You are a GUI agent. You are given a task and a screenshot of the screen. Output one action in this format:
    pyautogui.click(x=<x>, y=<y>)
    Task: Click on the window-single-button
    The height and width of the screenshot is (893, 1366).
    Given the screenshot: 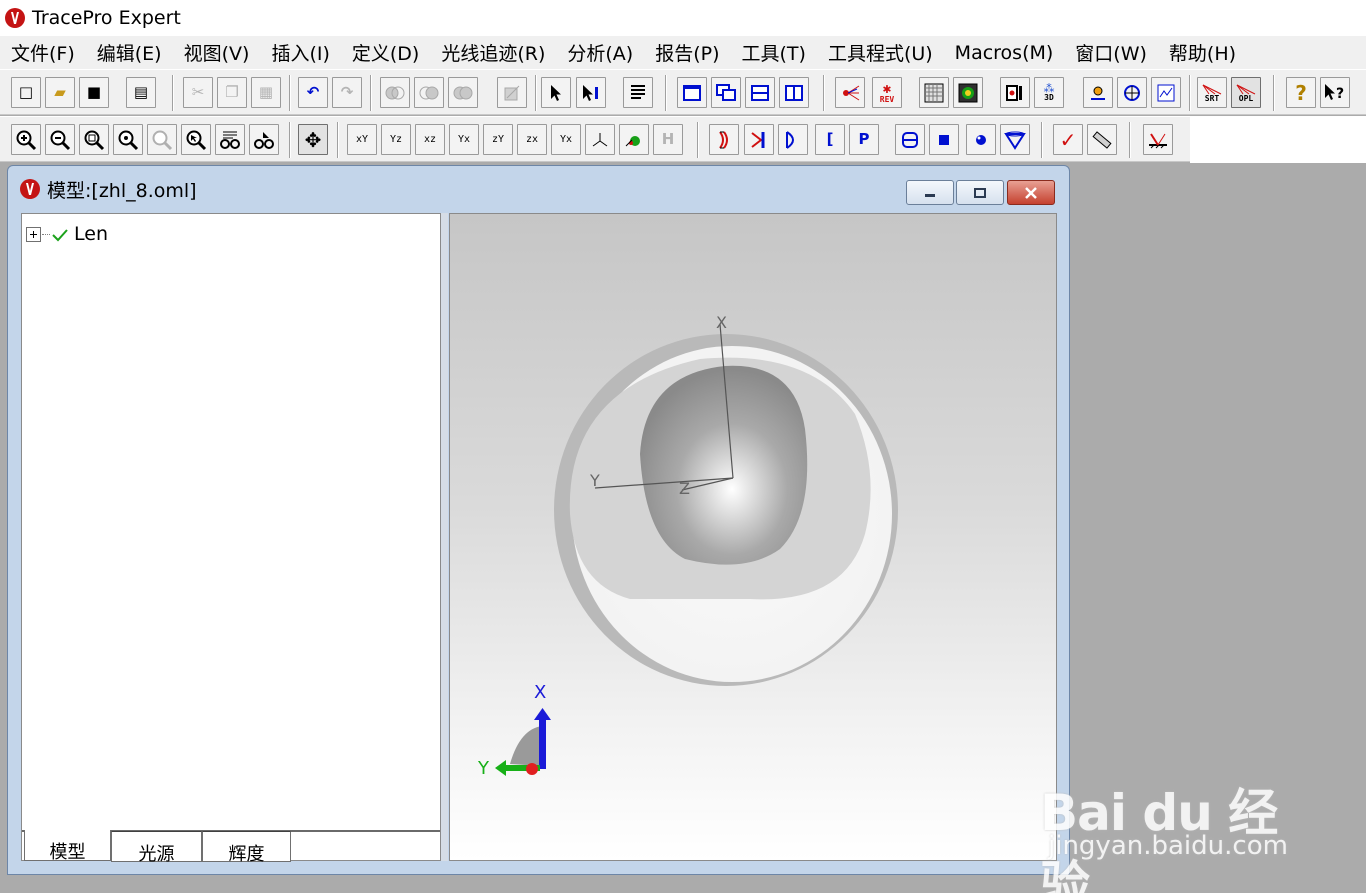 What is the action you would take?
    pyautogui.click(x=692, y=92)
    